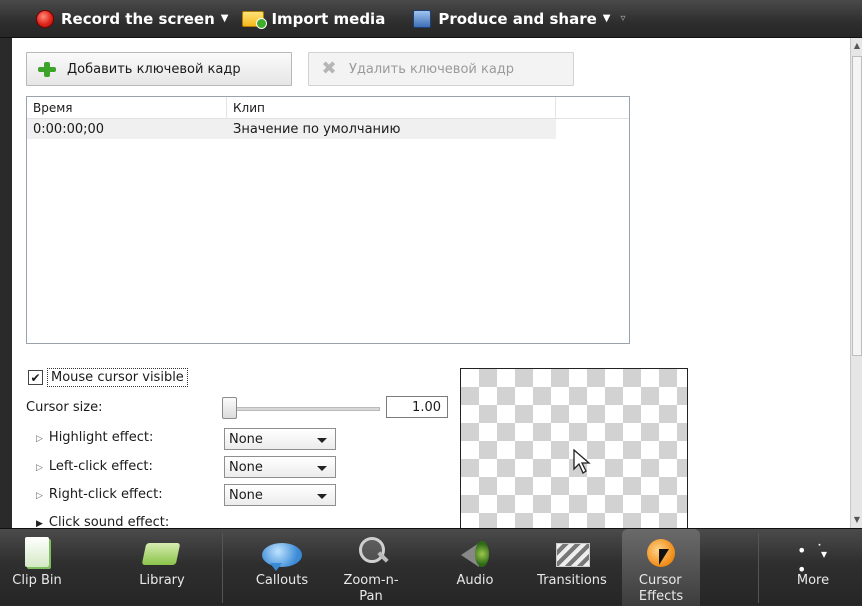  What do you see at coordinates (255, 19) in the screenshot?
I see `folder-import-icon` at bounding box center [255, 19].